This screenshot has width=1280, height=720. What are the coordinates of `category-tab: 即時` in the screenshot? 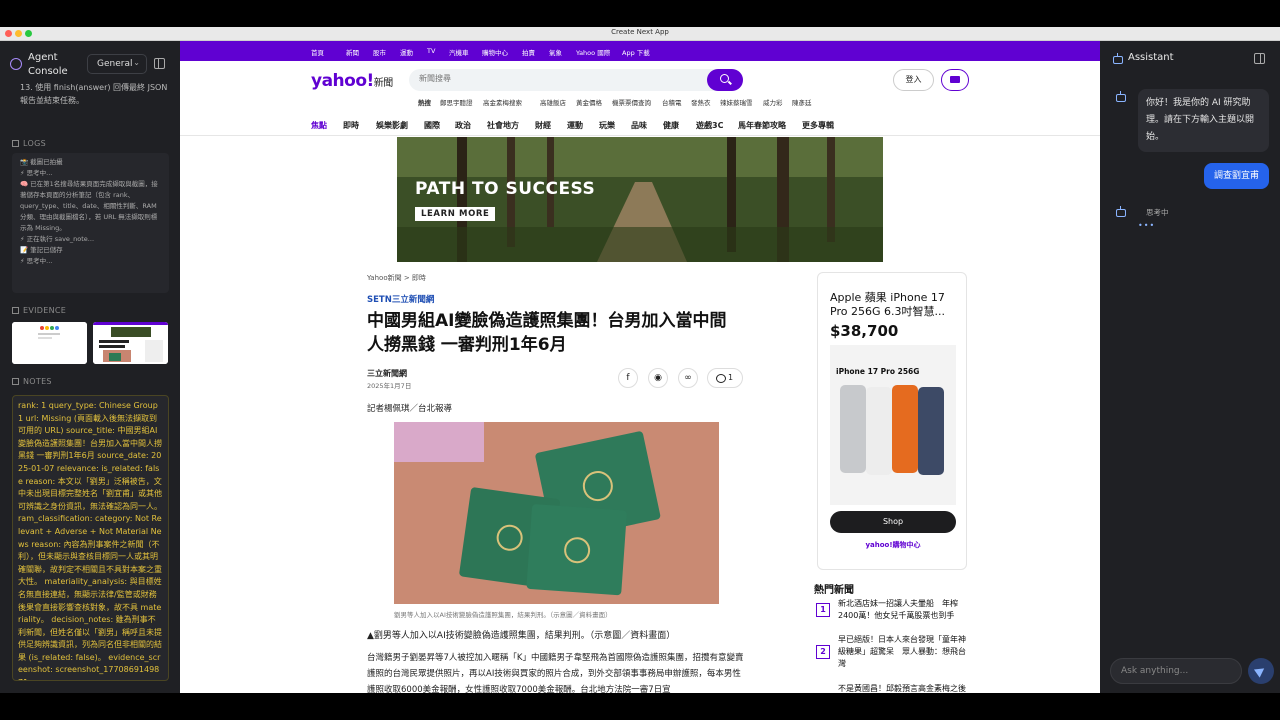 It's located at (351, 125).